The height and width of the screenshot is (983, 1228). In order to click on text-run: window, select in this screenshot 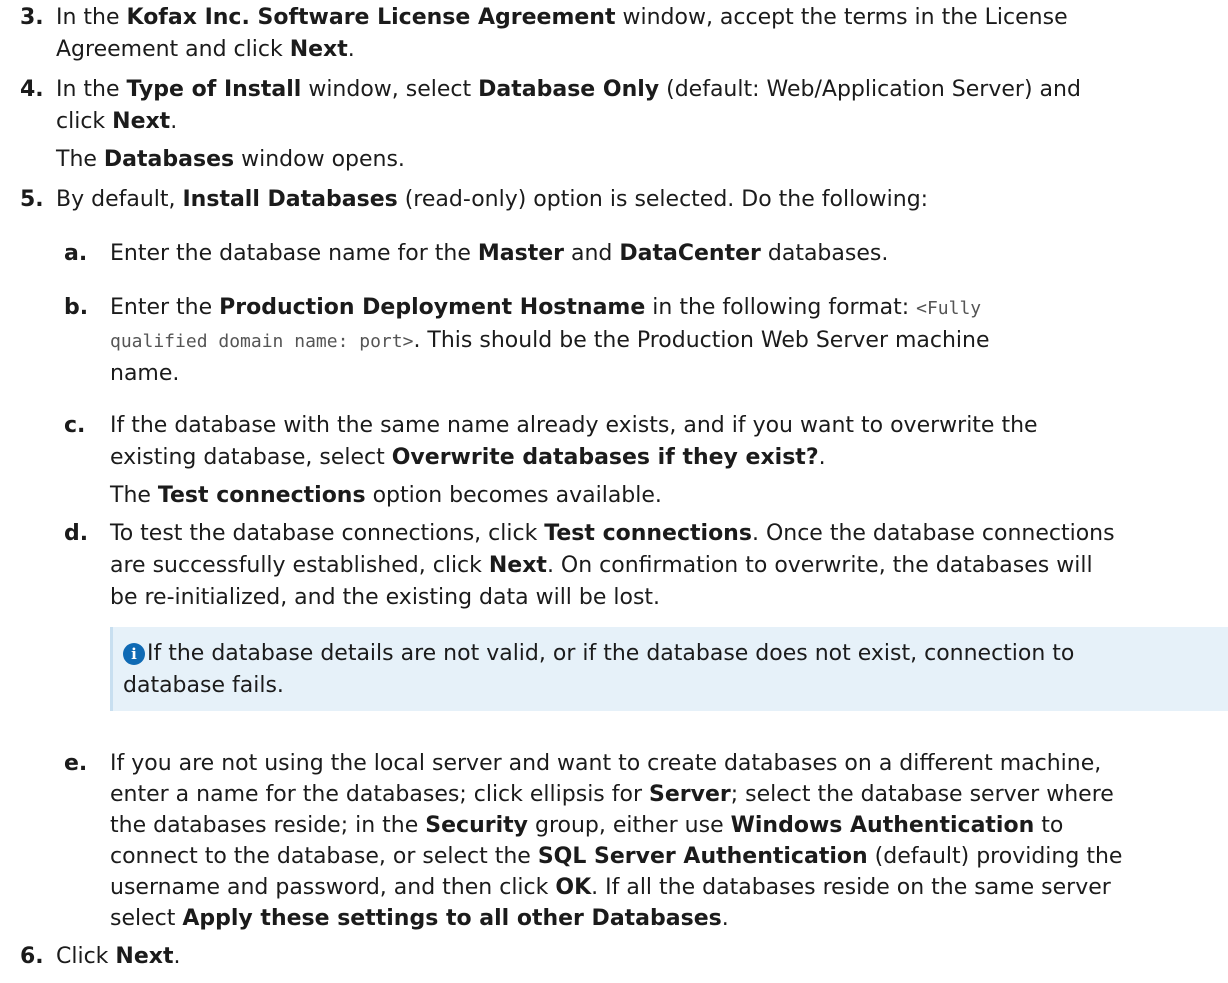, I will do `click(390, 89)`.